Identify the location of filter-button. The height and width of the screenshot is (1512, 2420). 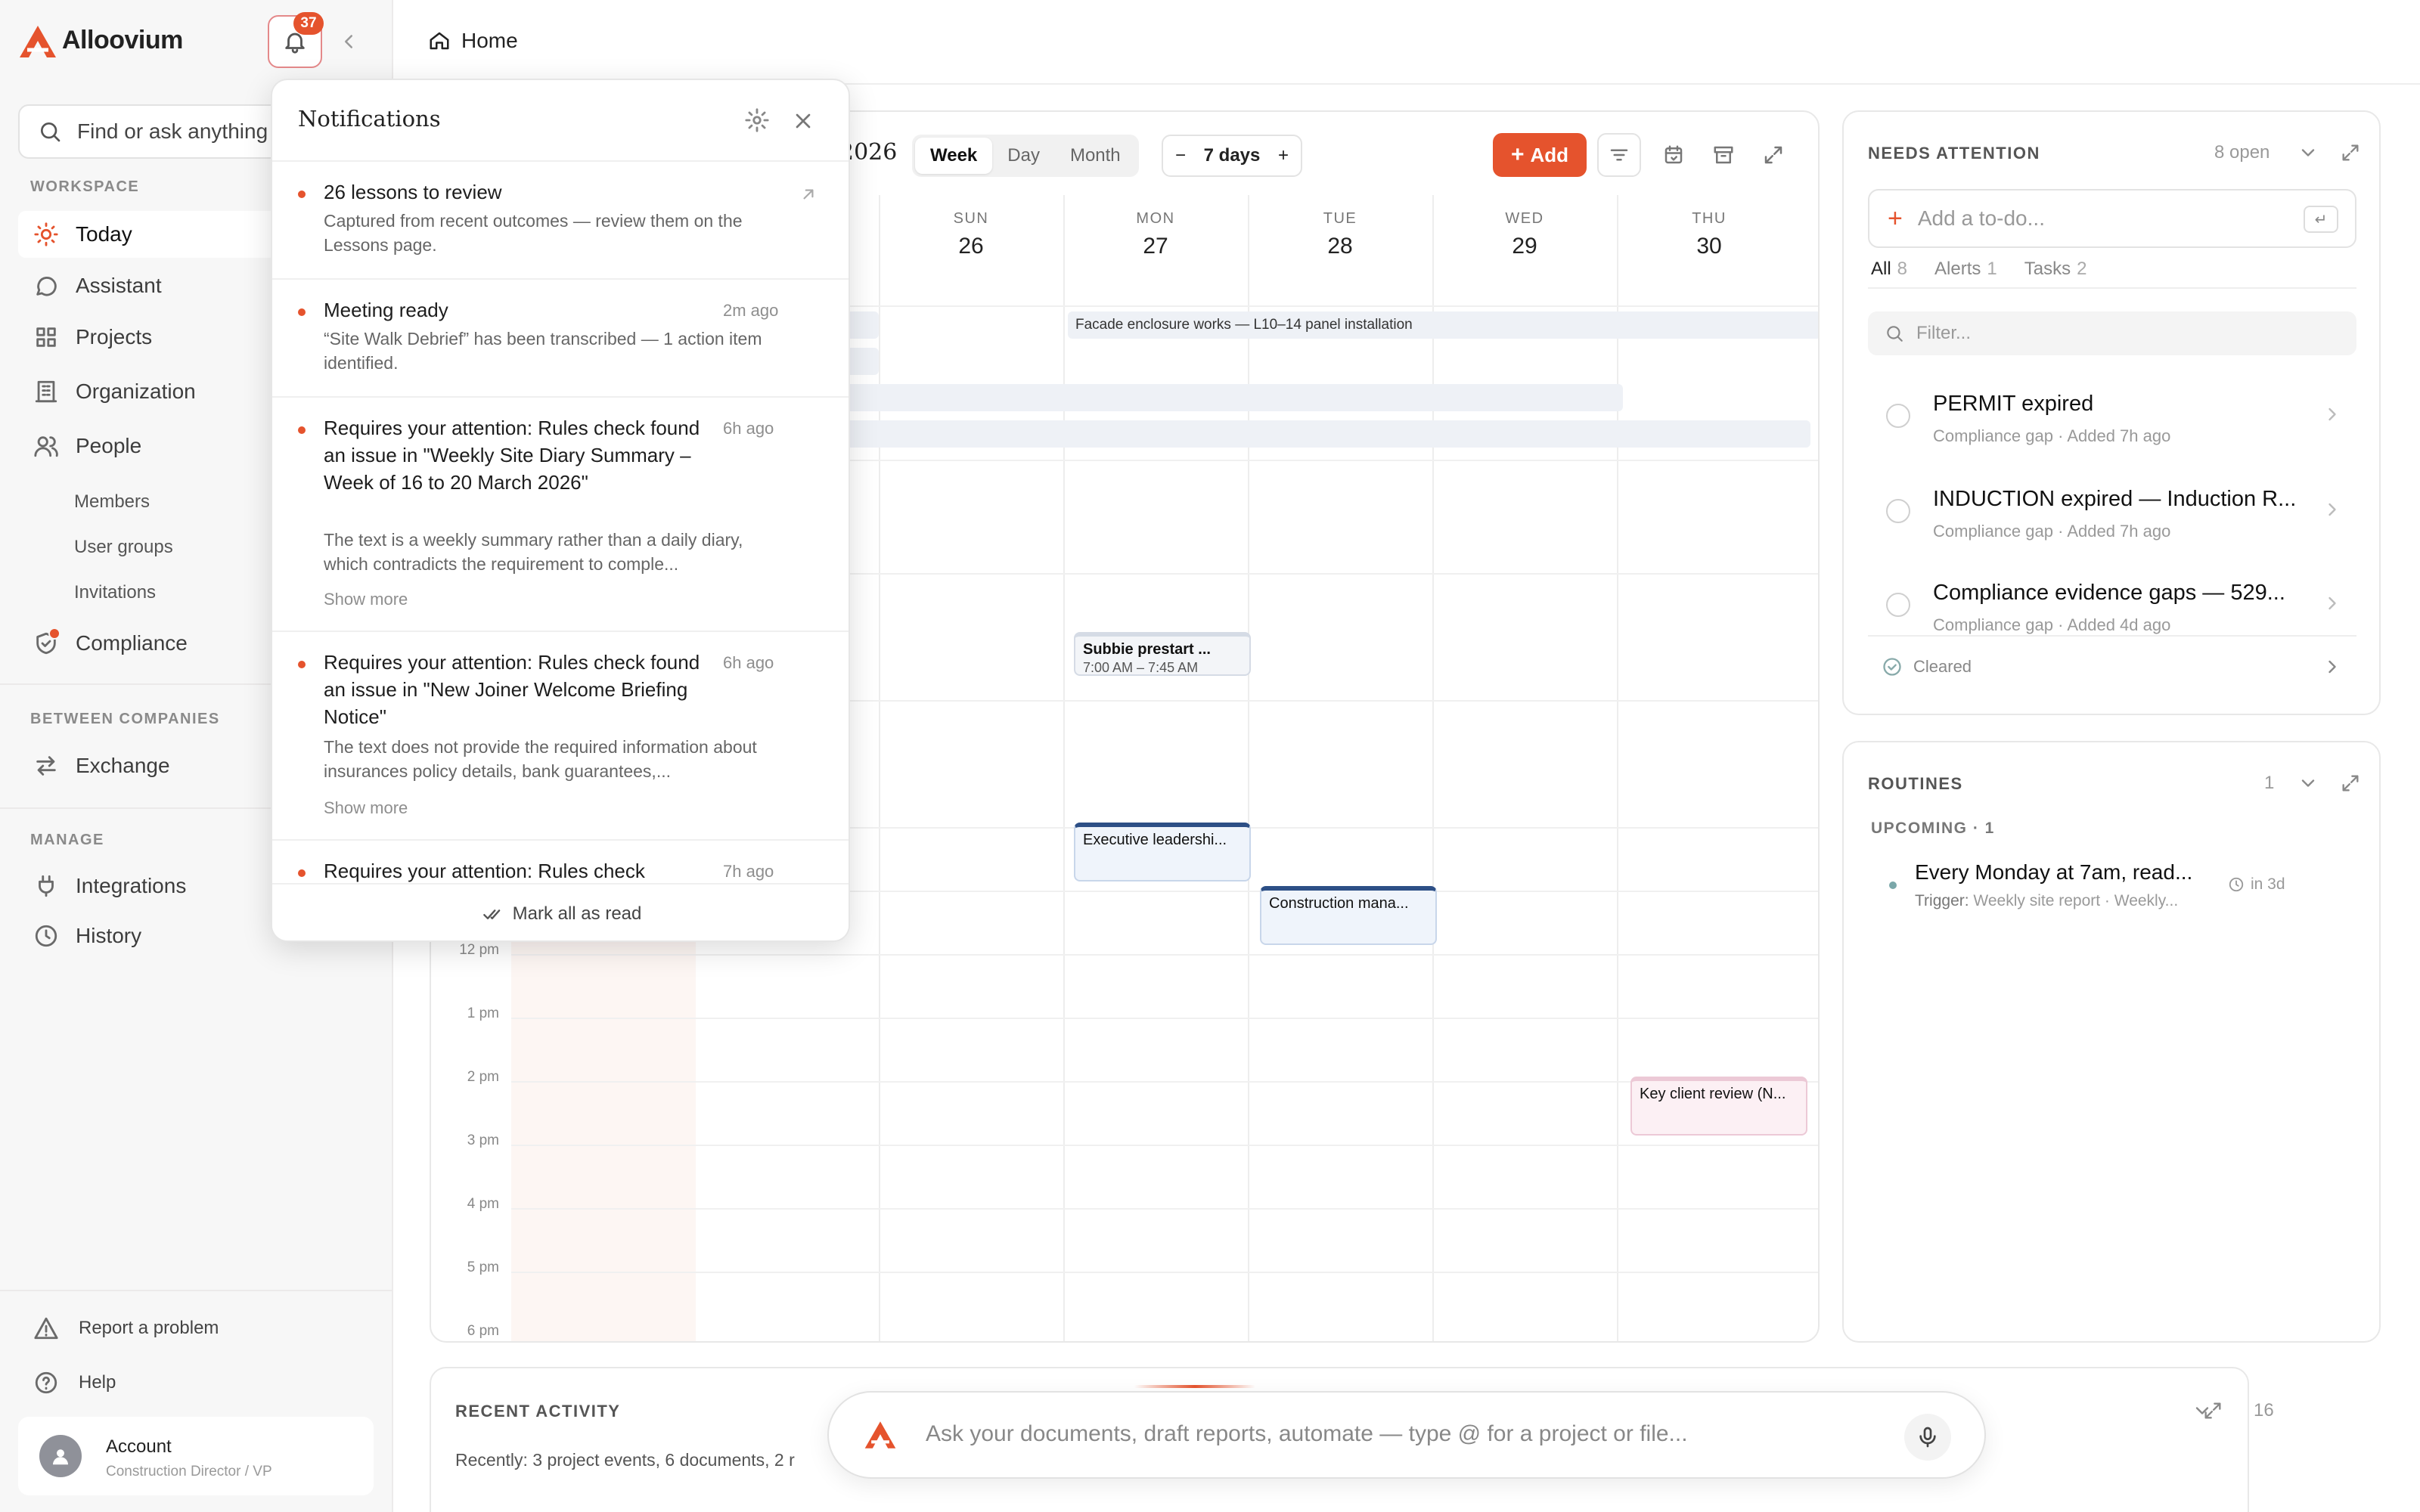
(1619, 155).